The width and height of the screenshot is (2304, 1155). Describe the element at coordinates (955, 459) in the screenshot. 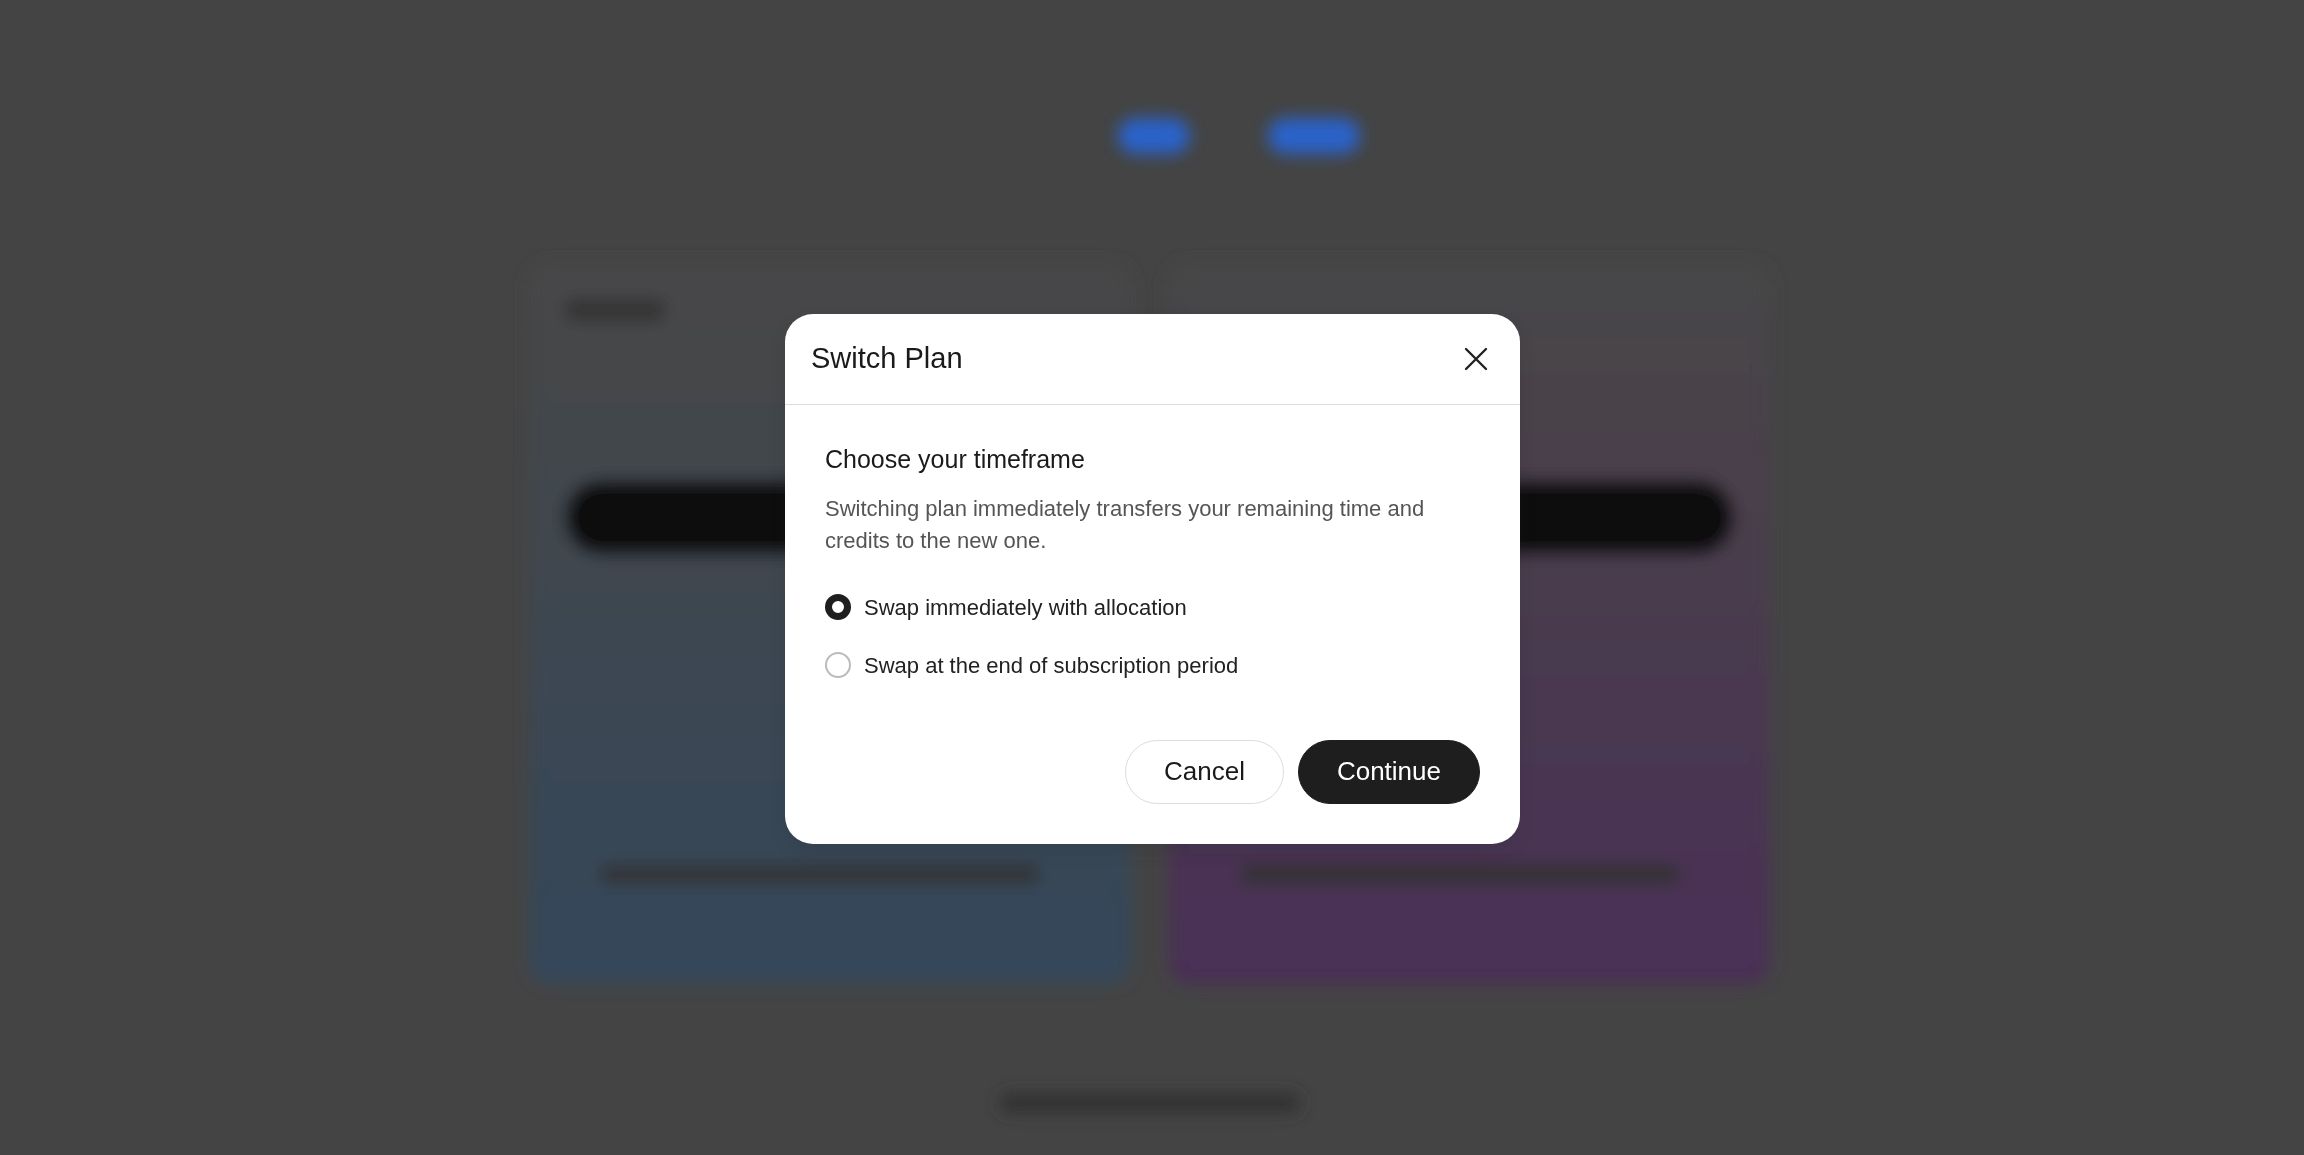

I see `section-heading: Choose your timeframe` at that location.